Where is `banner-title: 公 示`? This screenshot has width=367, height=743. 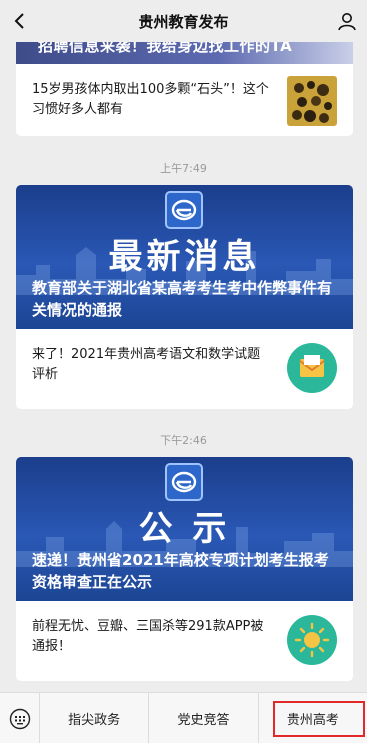
banner-title: 公 示 is located at coordinates (184, 529).